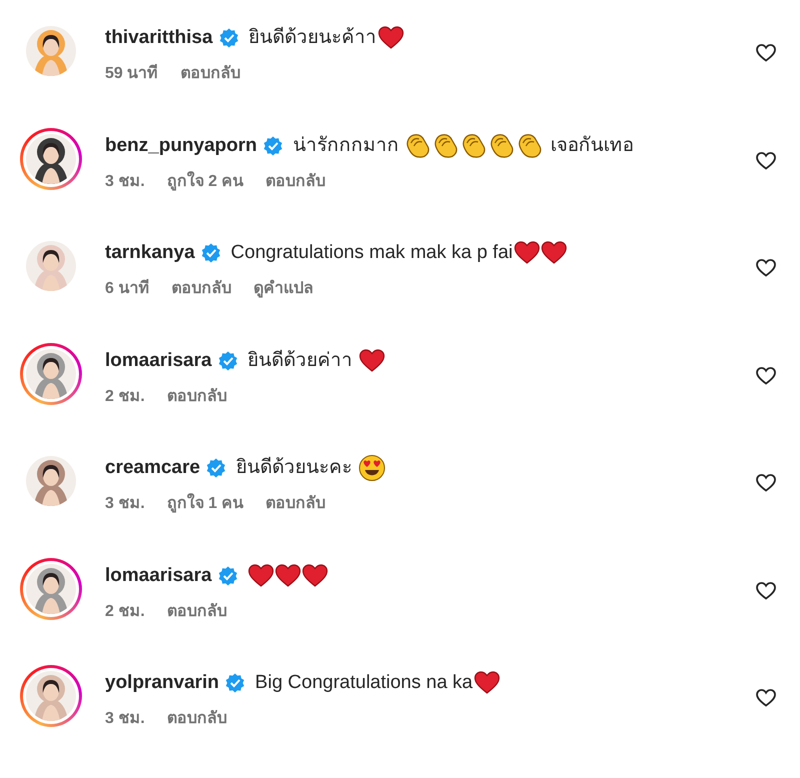  I want to click on meta-link: ถูกใจ 1 คน, so click(205, 504).